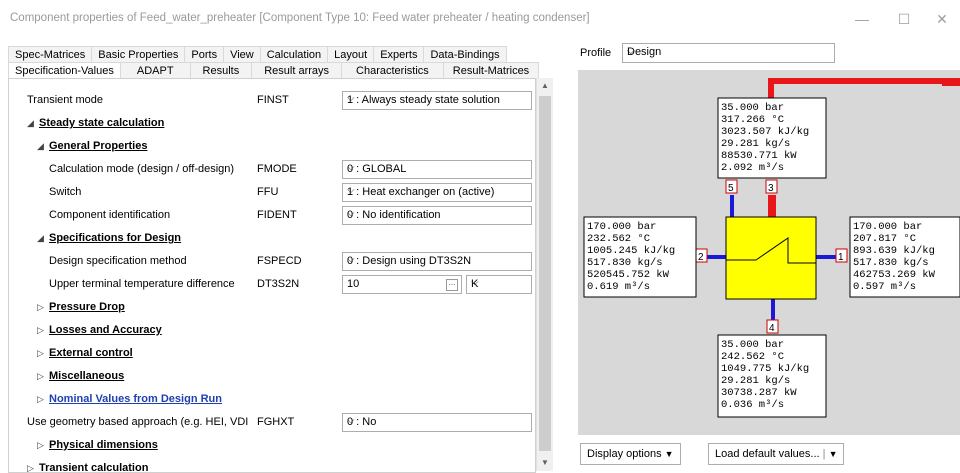 This screenshot has width=960, height=473. I want to click on section-misc-label: Miscellaneous, so click(87, 376).